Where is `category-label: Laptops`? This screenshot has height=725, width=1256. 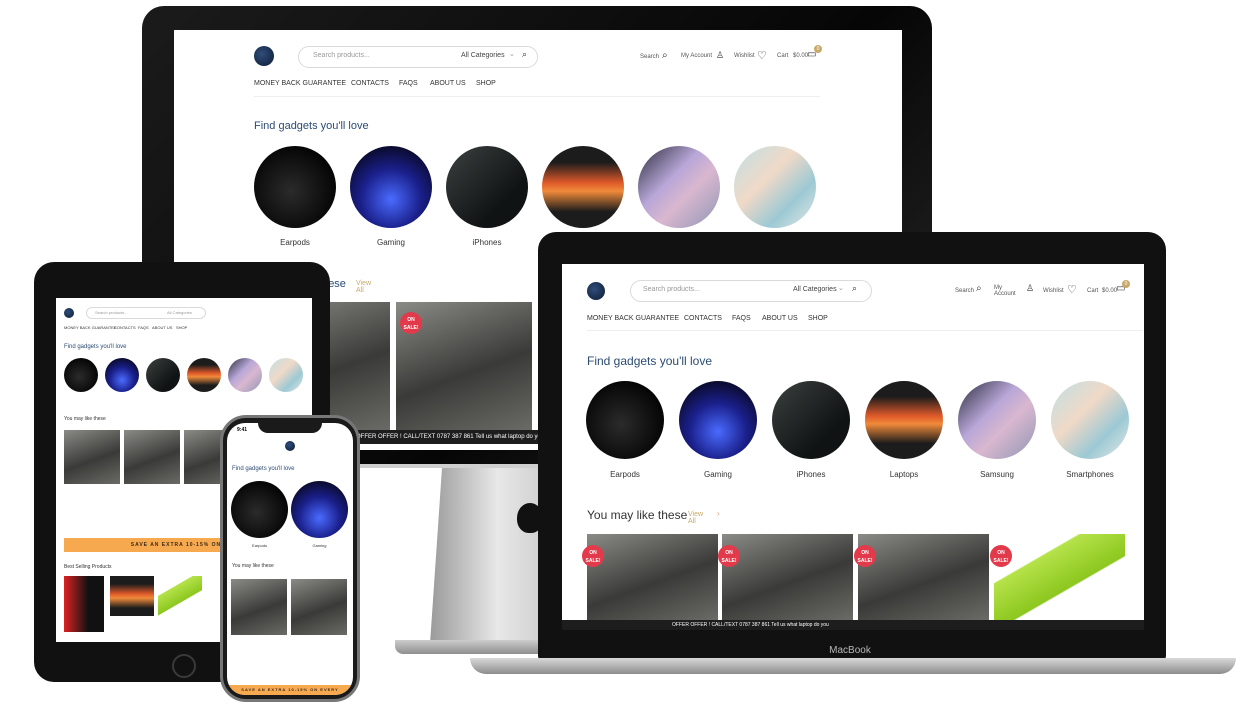
category-label: Laptops is located at coordinates (904, 474).